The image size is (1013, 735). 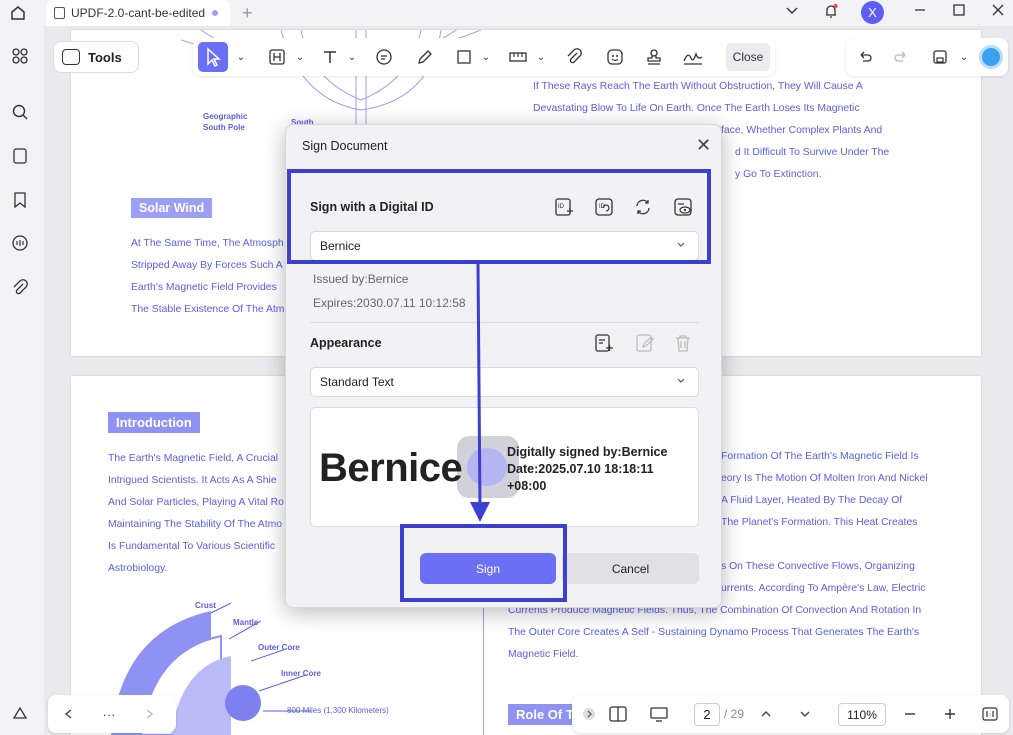 What do you see at coordinates (480, 392) in the screenshot?
I see `tutorial-arrow` at bounding box center [480, 392].